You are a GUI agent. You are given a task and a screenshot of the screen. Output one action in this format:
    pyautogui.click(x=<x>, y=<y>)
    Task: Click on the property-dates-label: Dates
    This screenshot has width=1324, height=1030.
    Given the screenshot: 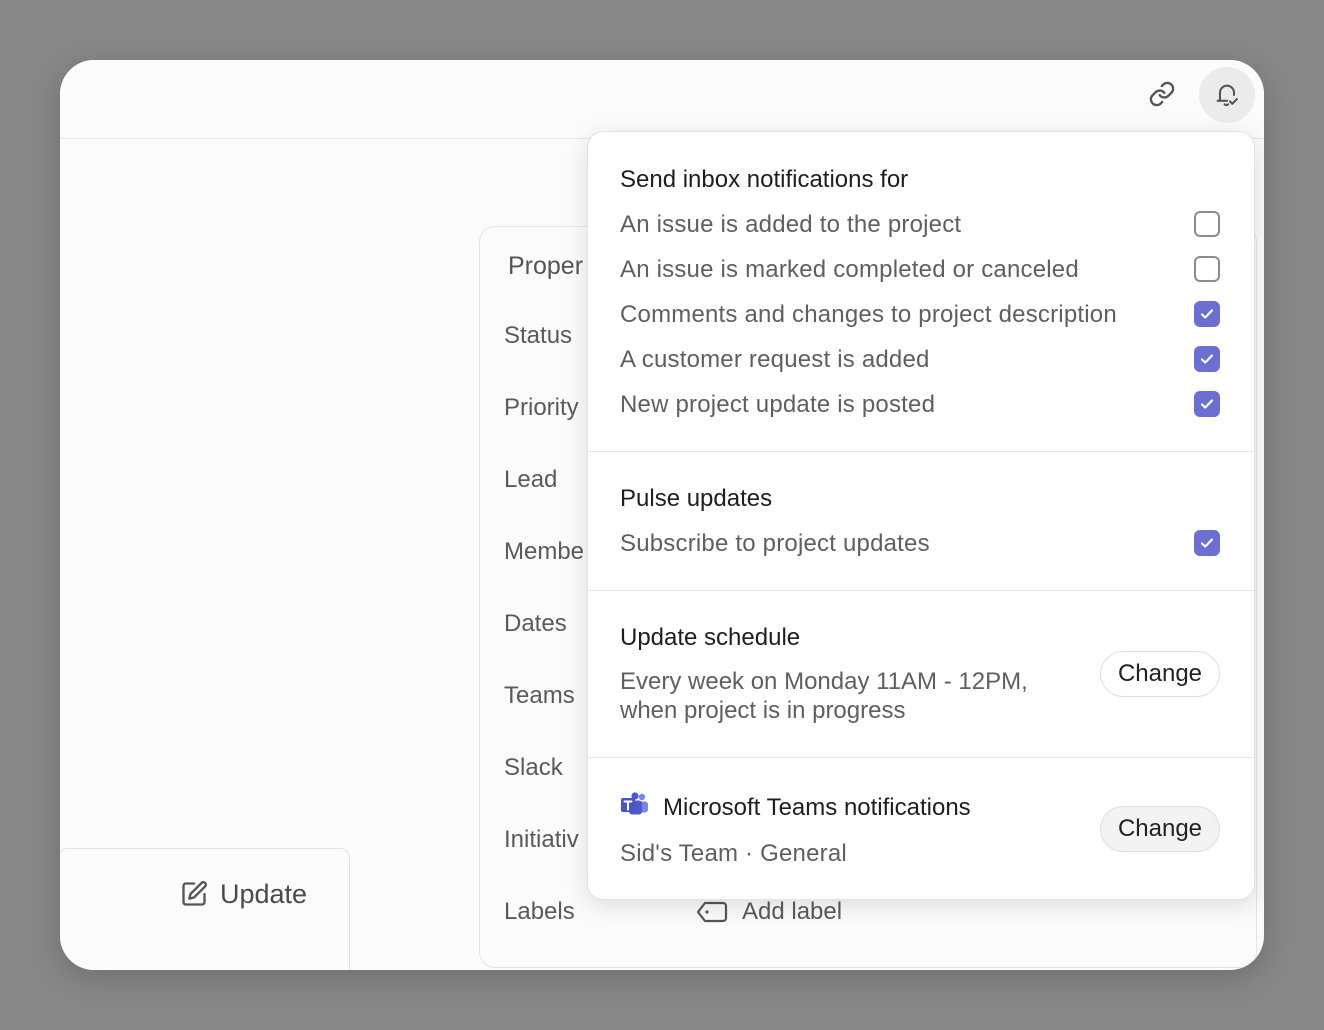 What is the action you would take?
    pyautogui.click(x=535, y=623)
    